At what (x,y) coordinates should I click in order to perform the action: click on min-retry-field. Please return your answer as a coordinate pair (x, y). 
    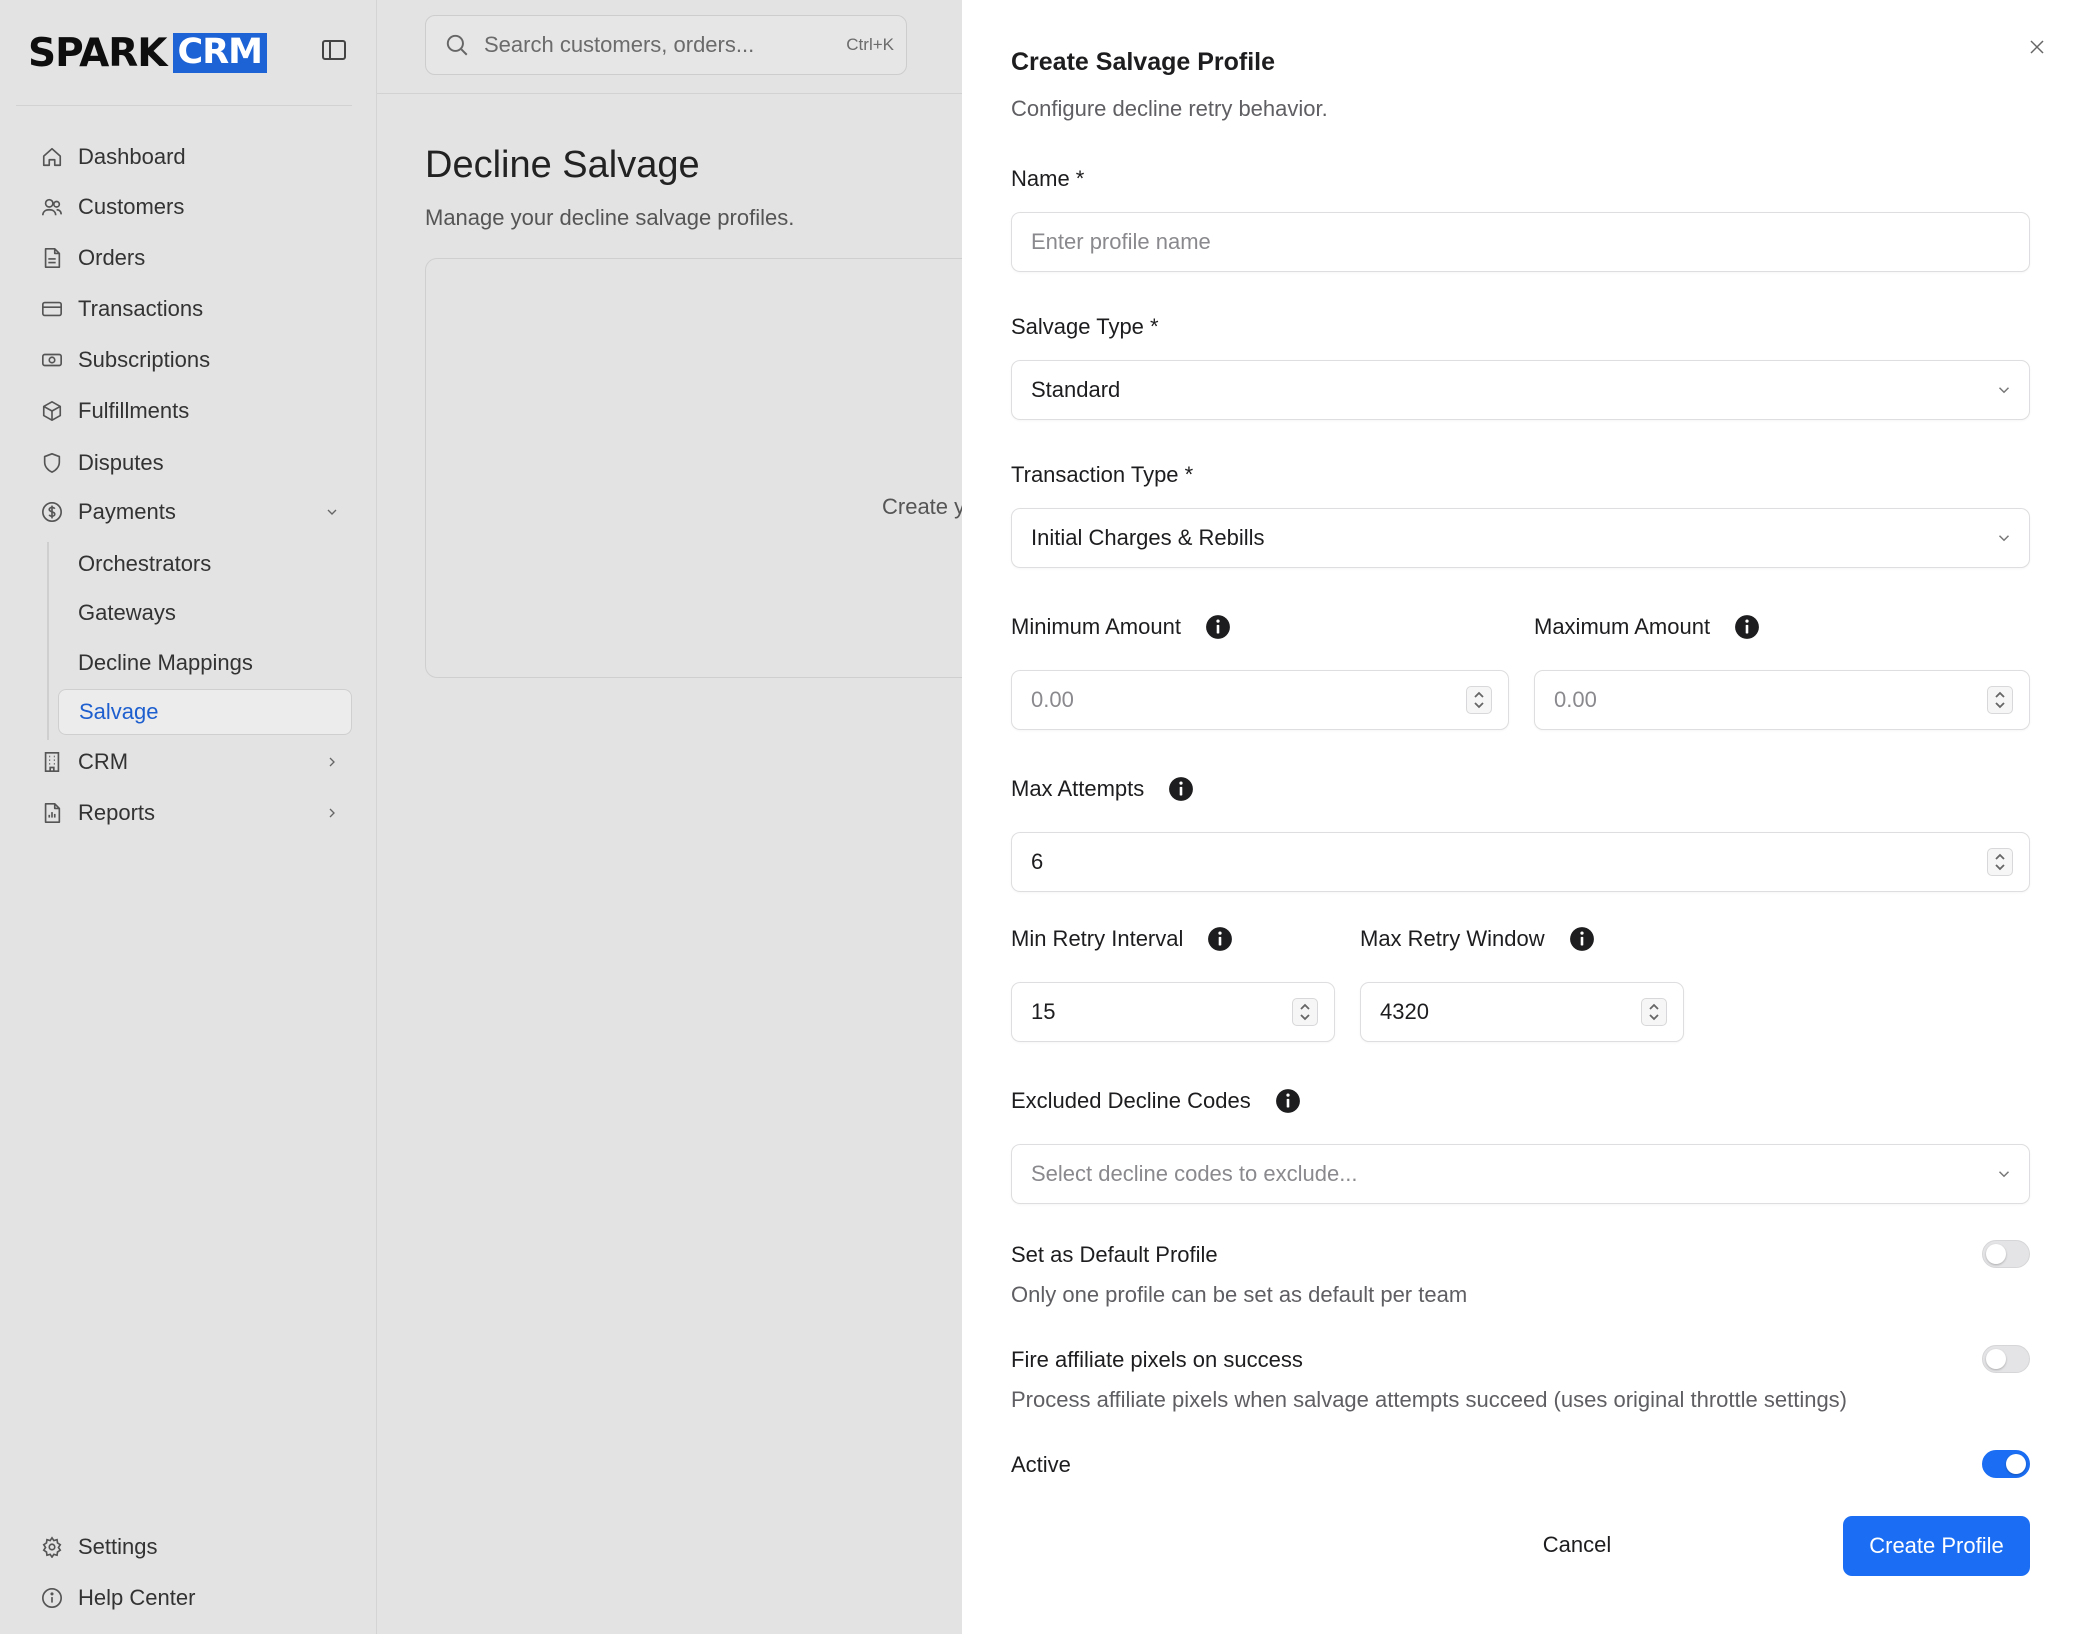
    Looking at the image, I should click on (1173, 1012).